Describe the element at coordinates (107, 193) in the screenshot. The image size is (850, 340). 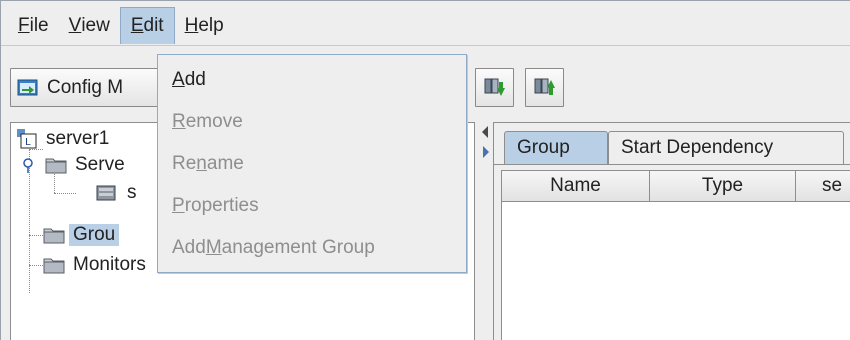
I see `server-icon` at that location.